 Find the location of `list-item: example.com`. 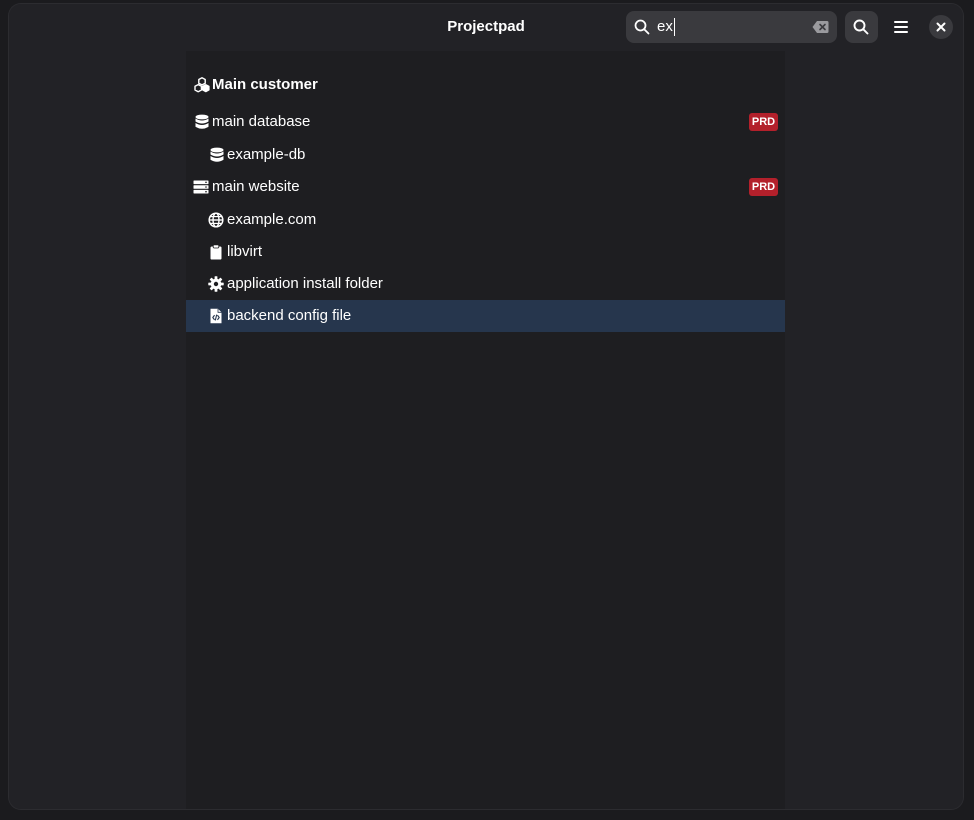

list-item: example.com is located at coordinates (485, 220).